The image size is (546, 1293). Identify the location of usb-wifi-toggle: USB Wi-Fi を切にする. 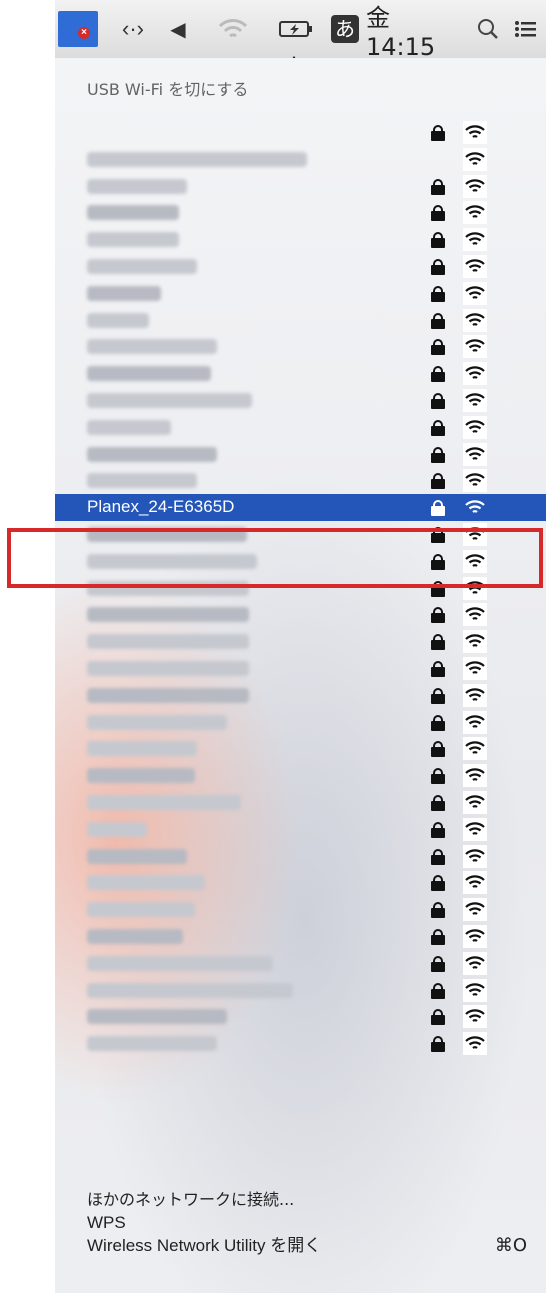
(167, 88).